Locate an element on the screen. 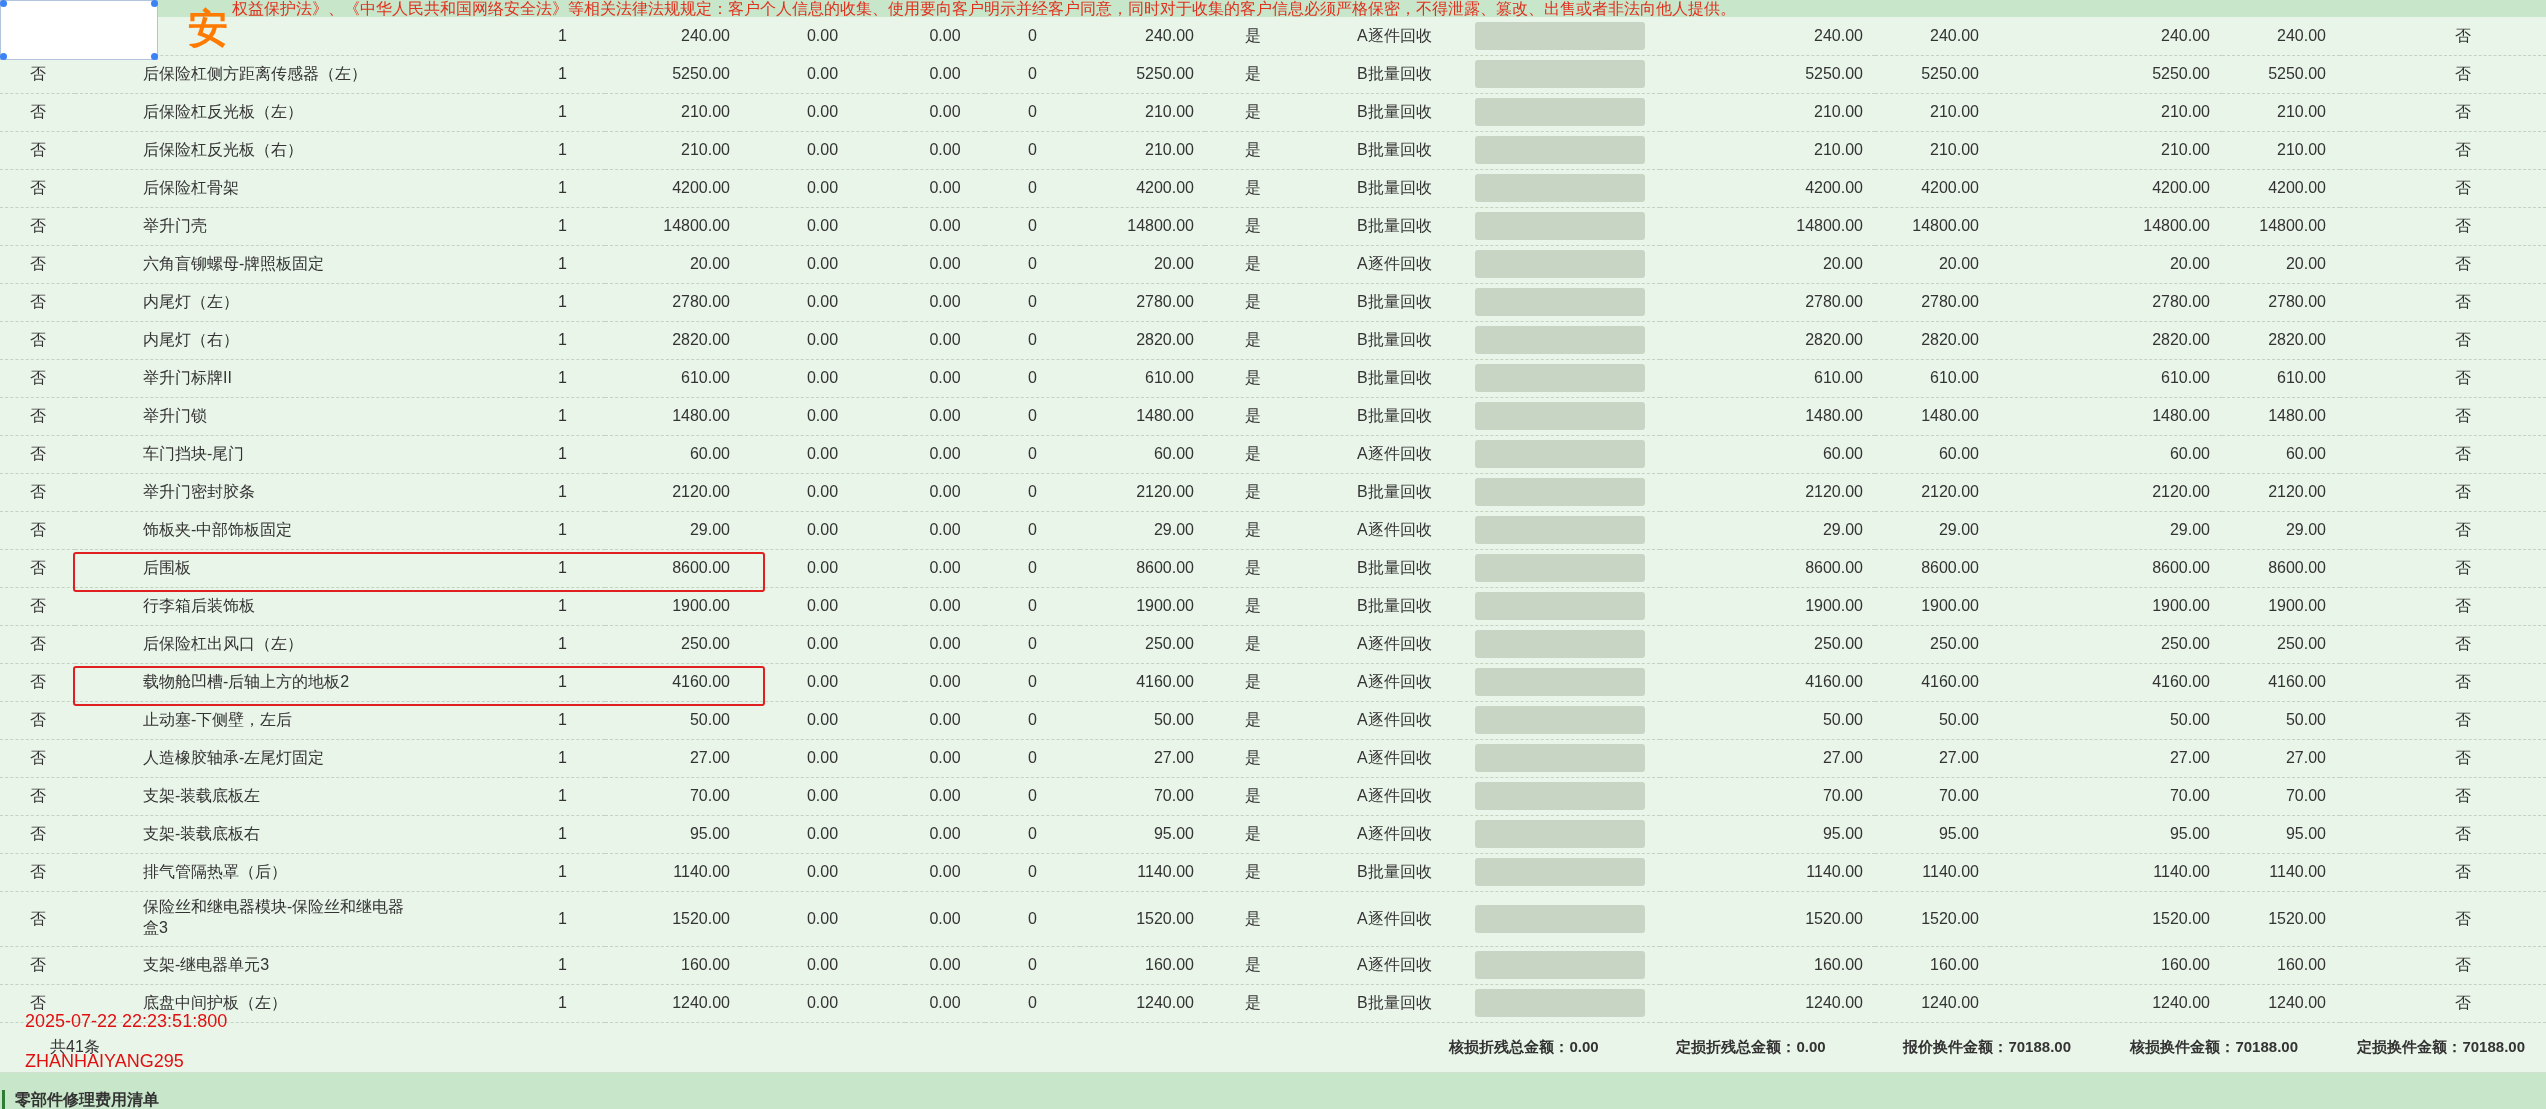 This screenshot has width=2546, height=1109. table-cell: 1480.00 is located at coordinates (1834, 415).